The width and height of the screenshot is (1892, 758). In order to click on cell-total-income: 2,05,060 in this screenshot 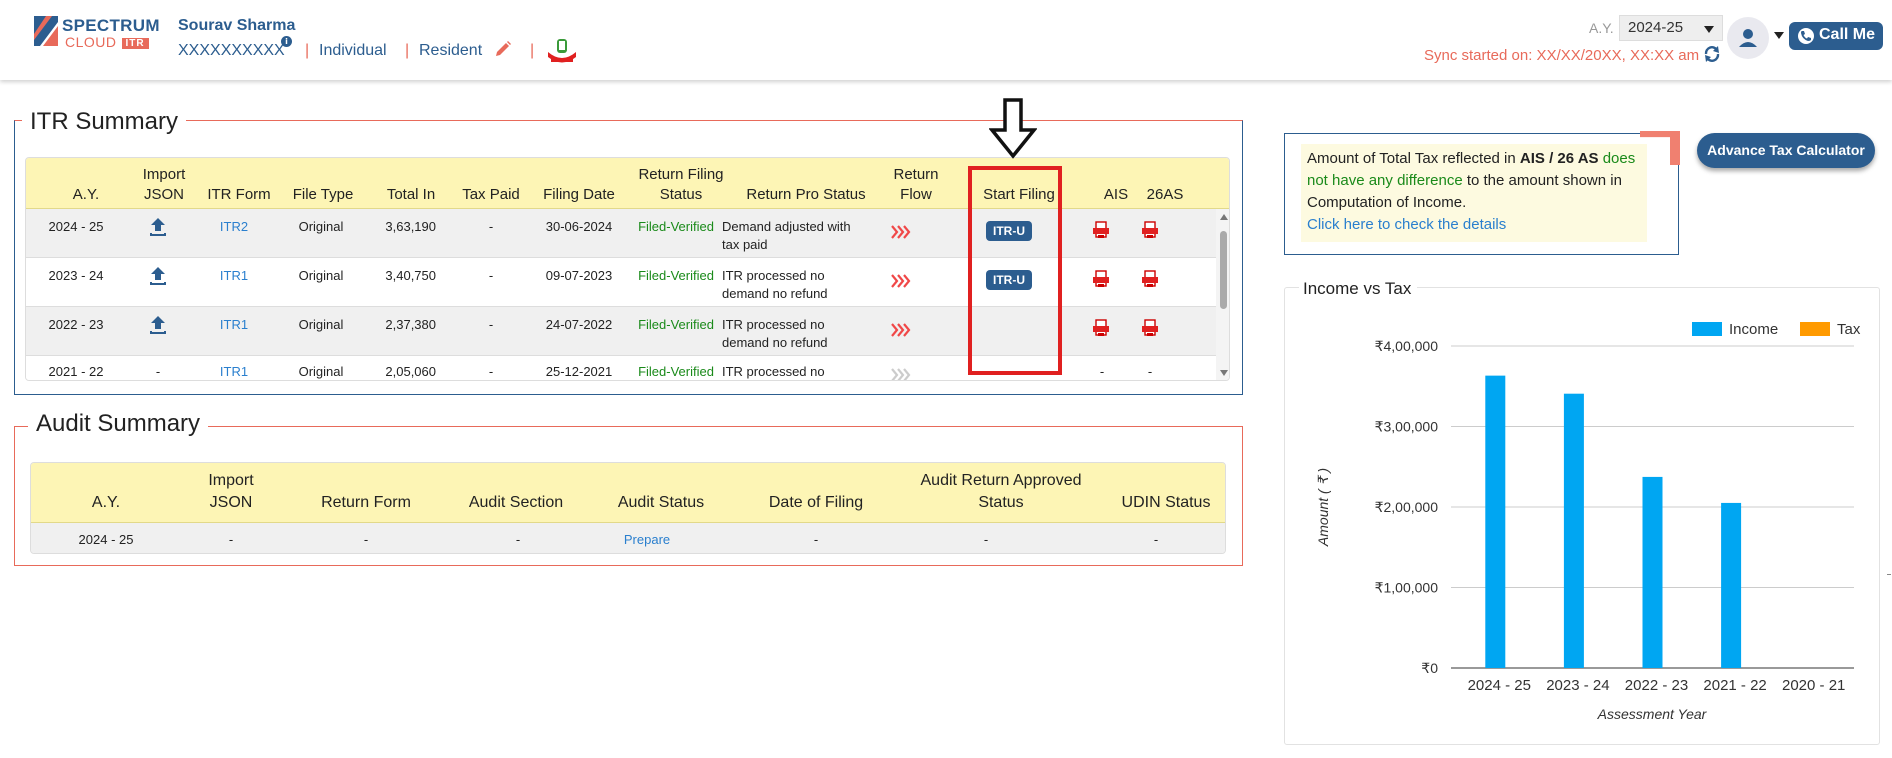, I will do `click(410, 371)`.